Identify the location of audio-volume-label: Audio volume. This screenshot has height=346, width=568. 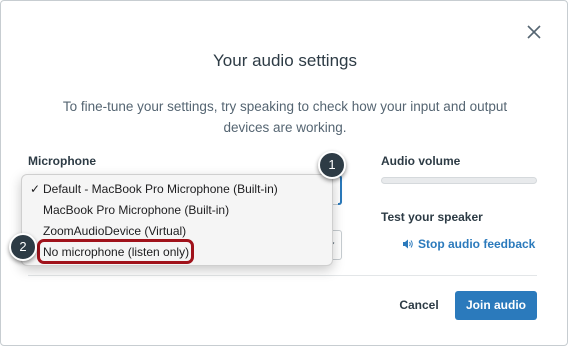
(421, 161).